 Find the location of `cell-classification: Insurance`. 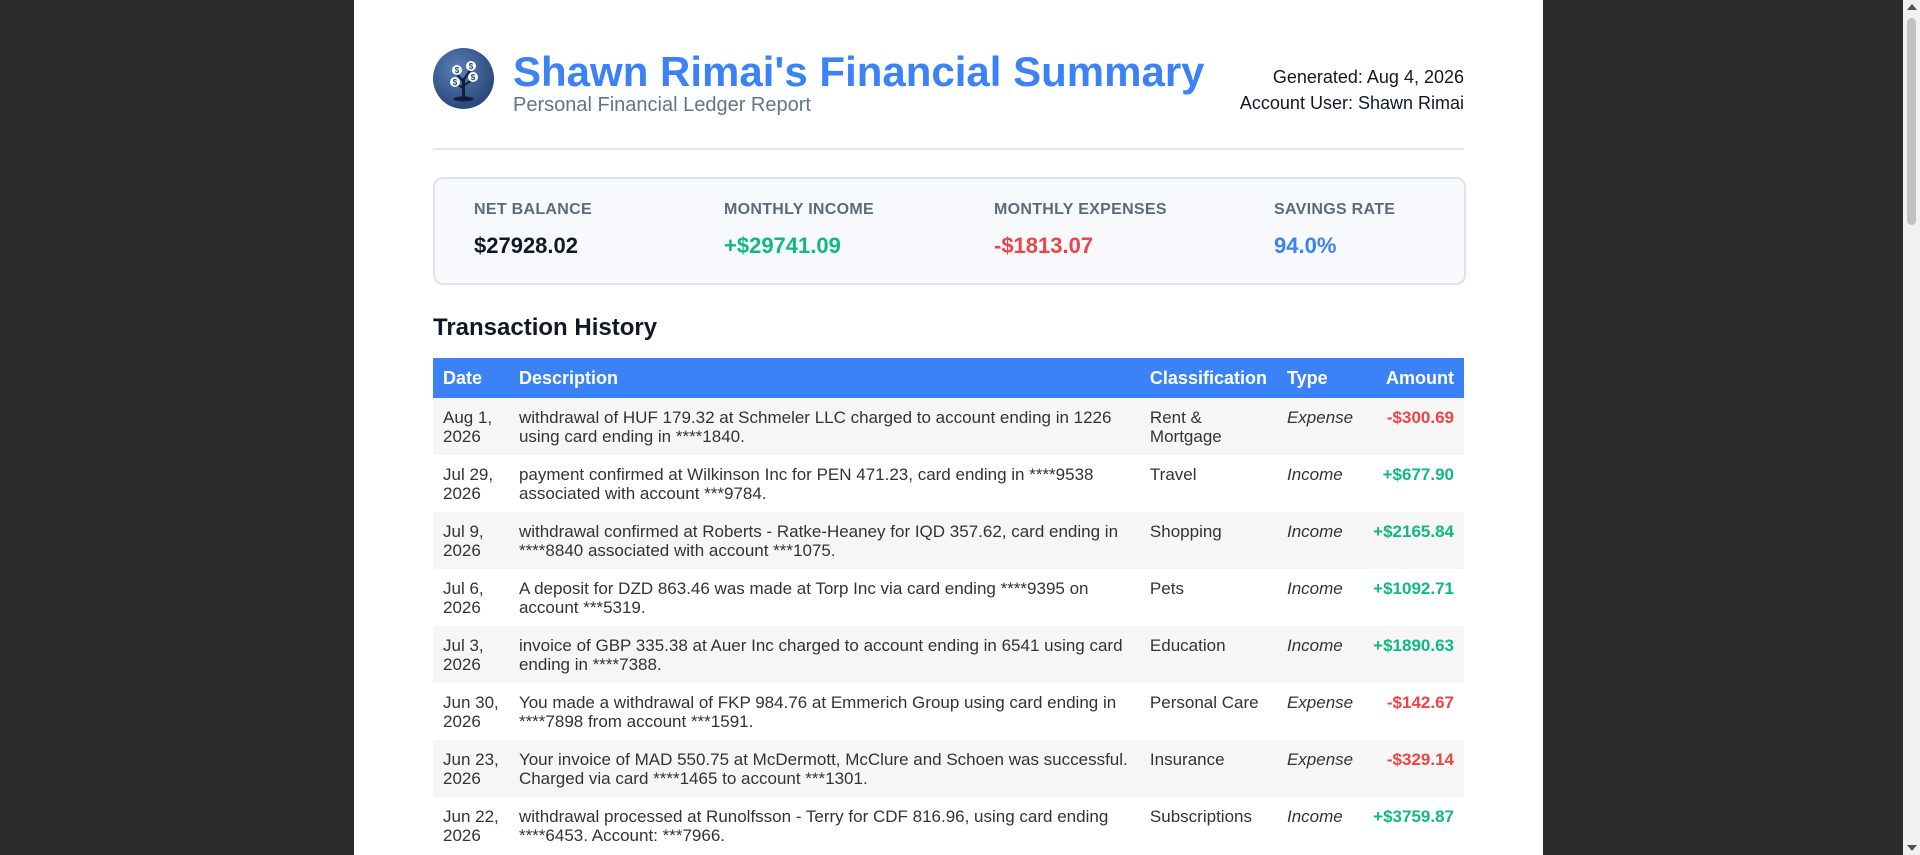

cell-classification: Insurance is located at coordinates (1187, 759).